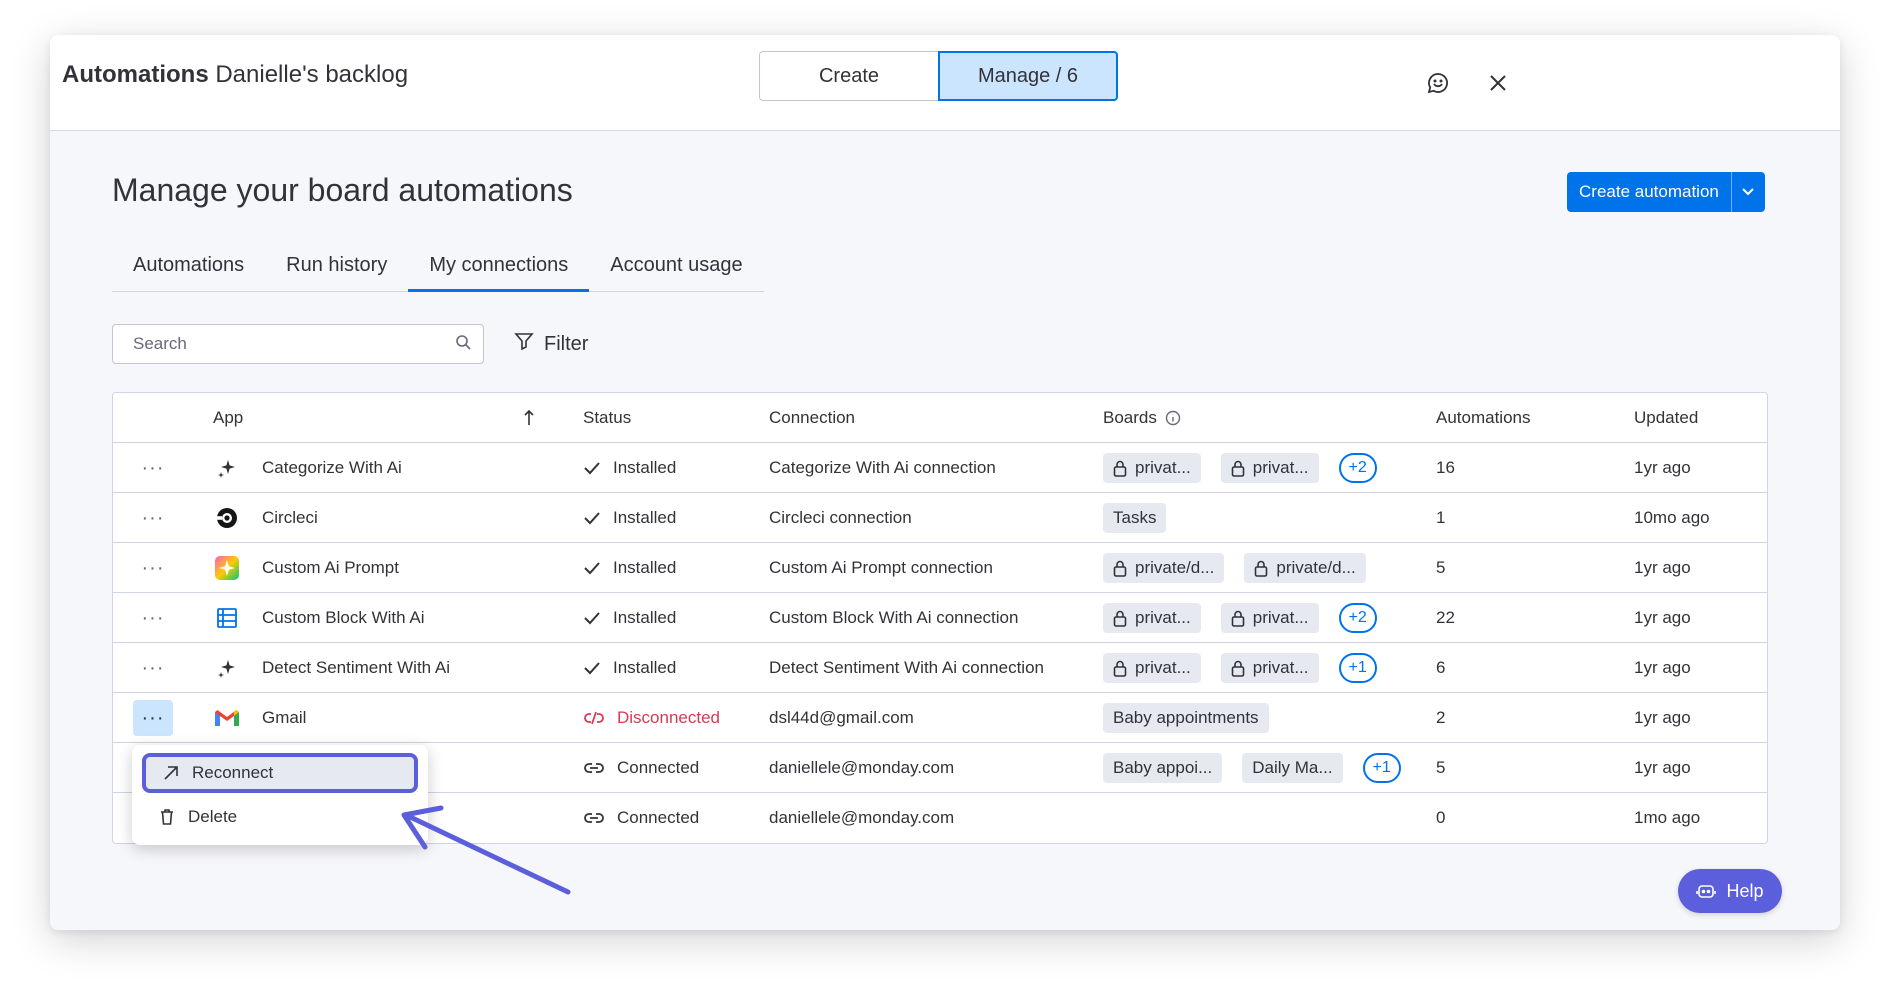 Image resolution: width=1888 pixels, height=994 pixels. I want to click on automations-count: 0, so click(1441, 817).